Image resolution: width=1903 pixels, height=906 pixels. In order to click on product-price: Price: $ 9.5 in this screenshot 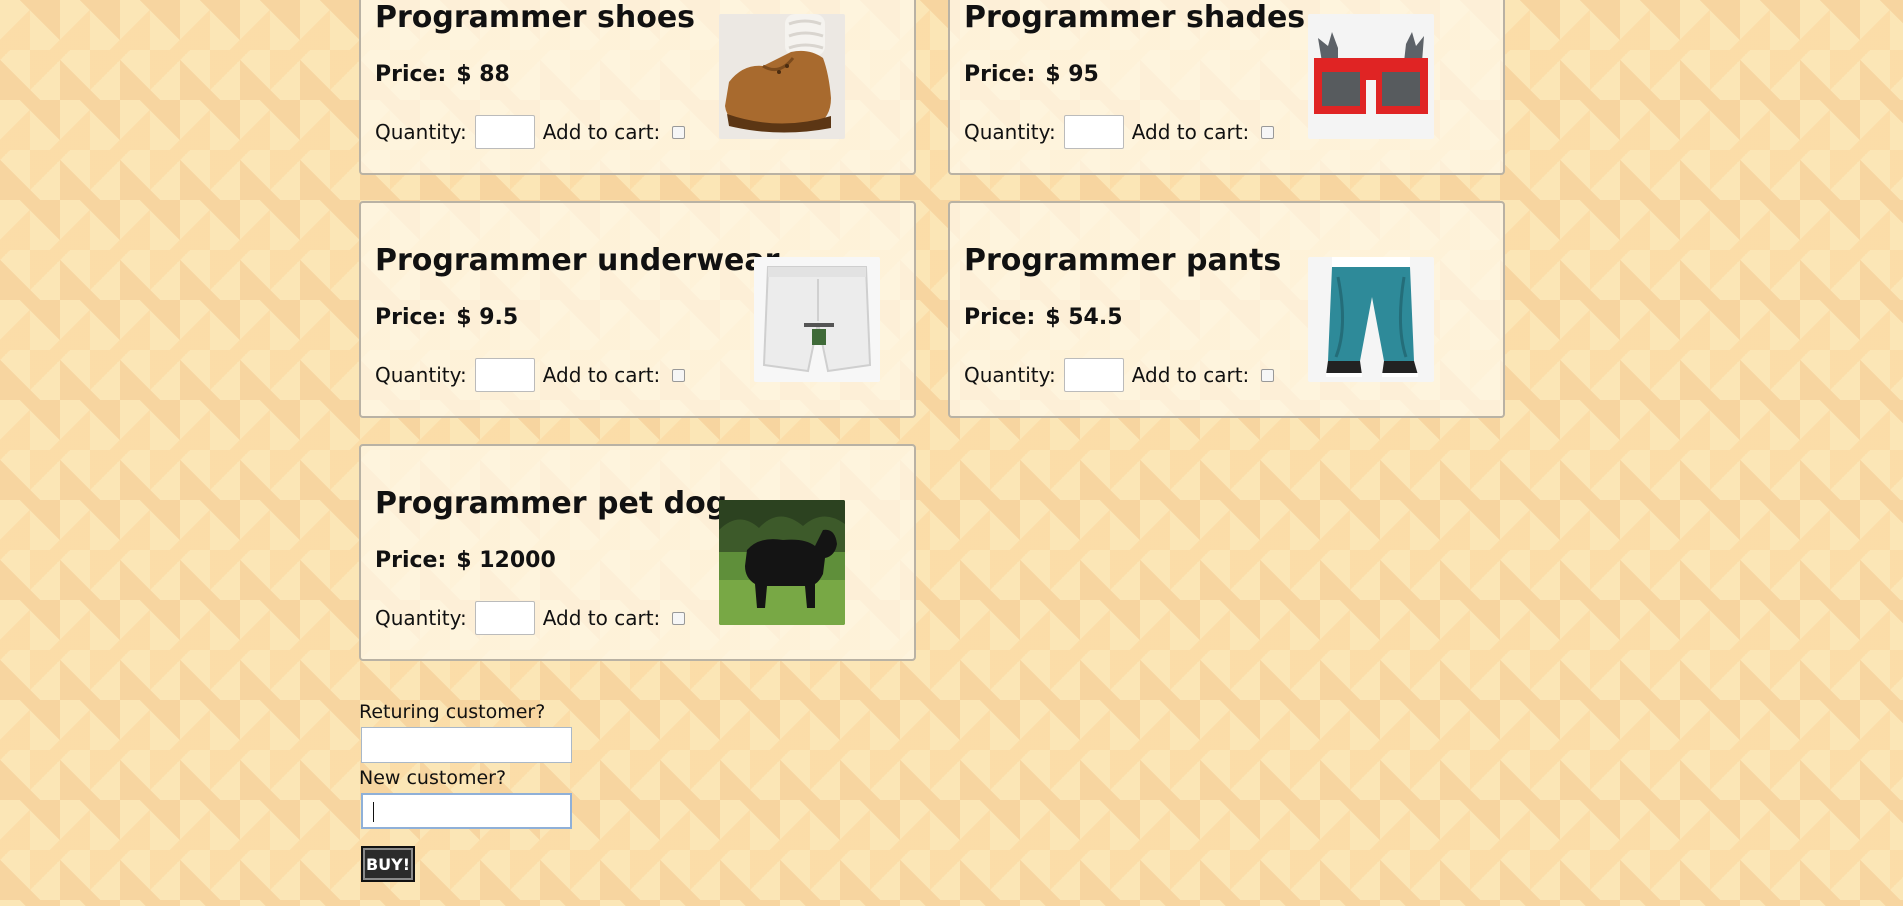, I will do `click(446, 317)`.